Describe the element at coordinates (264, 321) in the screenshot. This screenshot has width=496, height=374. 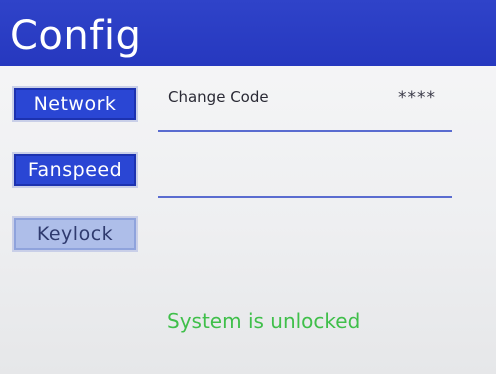
I see `status-message: System is unlocked` at that location.